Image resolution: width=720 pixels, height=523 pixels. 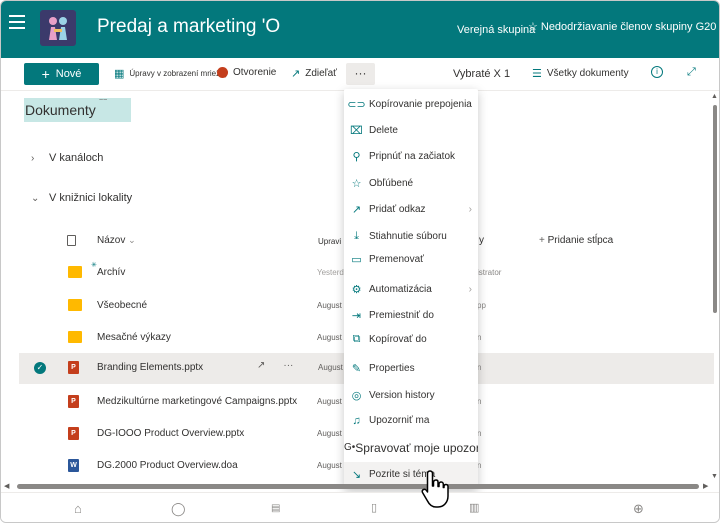 I want to click on menu-item-version-history: ◎ Version history, so click(x=411, y=395).